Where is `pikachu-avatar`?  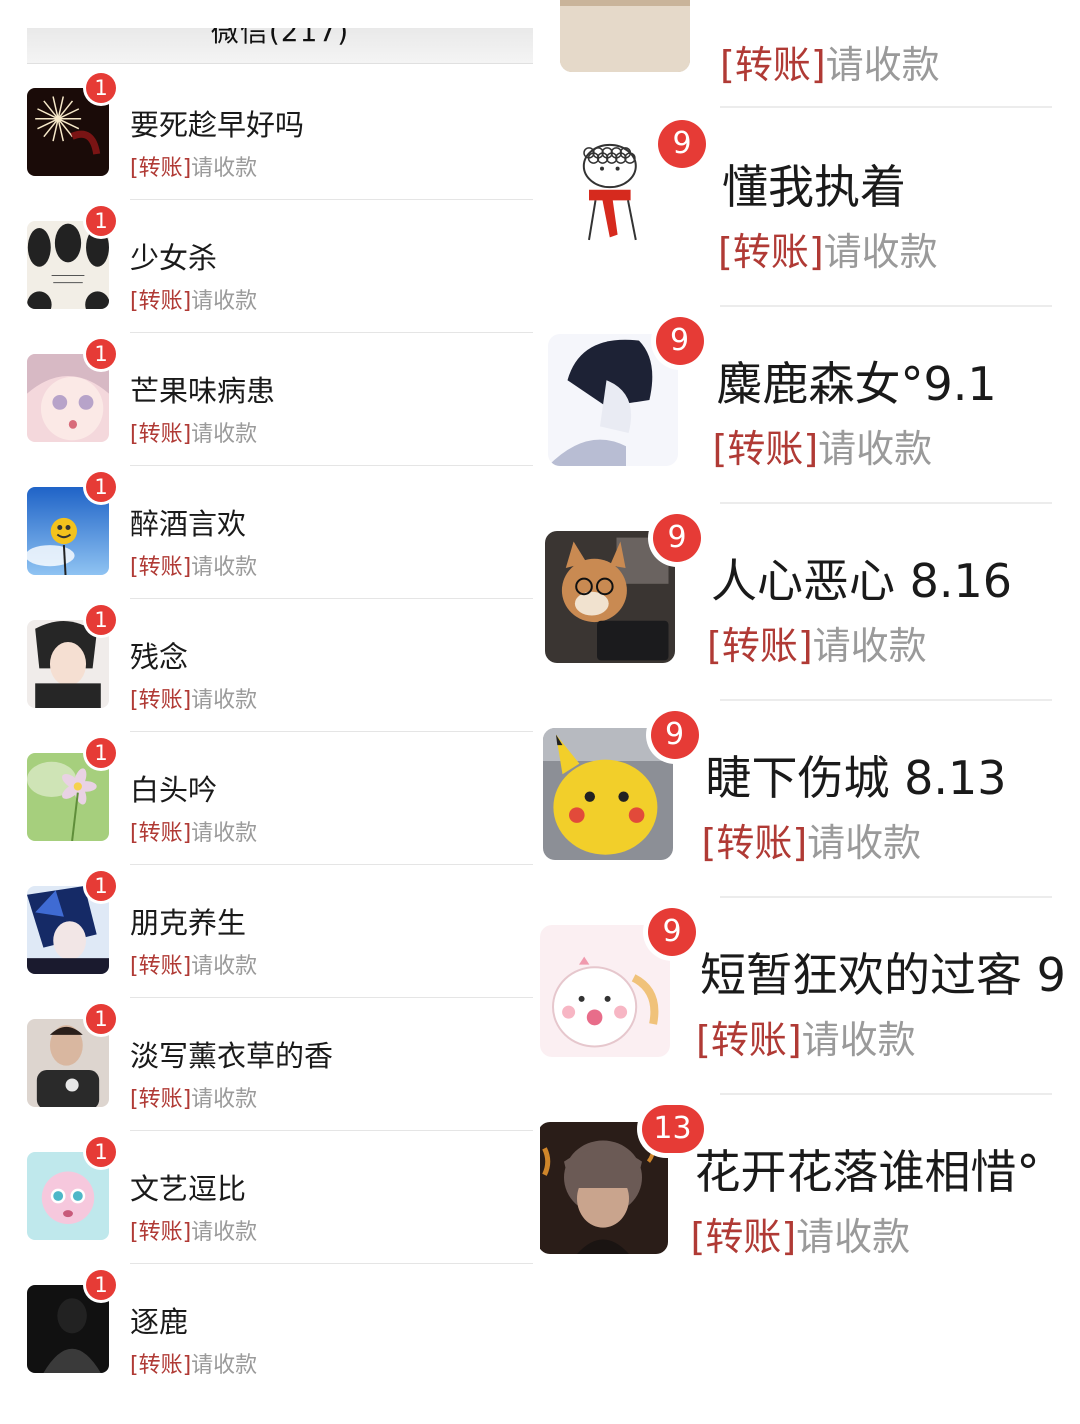
pikachu-avatar is located at coordinates (607, 794).